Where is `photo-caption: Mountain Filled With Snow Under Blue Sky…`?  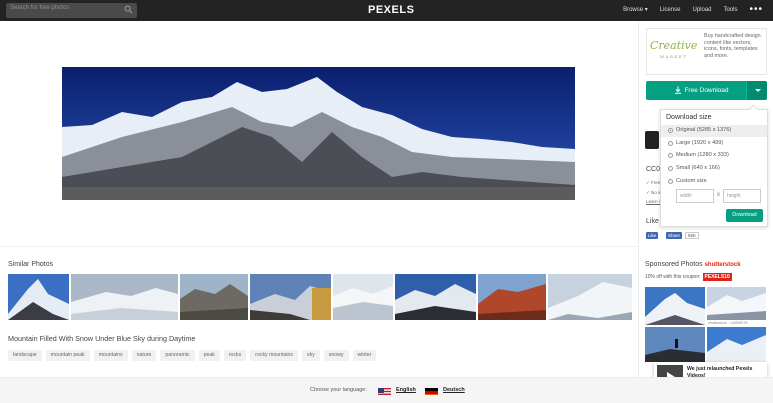 photo-caption: Mountain Filled With Snow Under Blue Sky… is located at coordinates (102, 338).